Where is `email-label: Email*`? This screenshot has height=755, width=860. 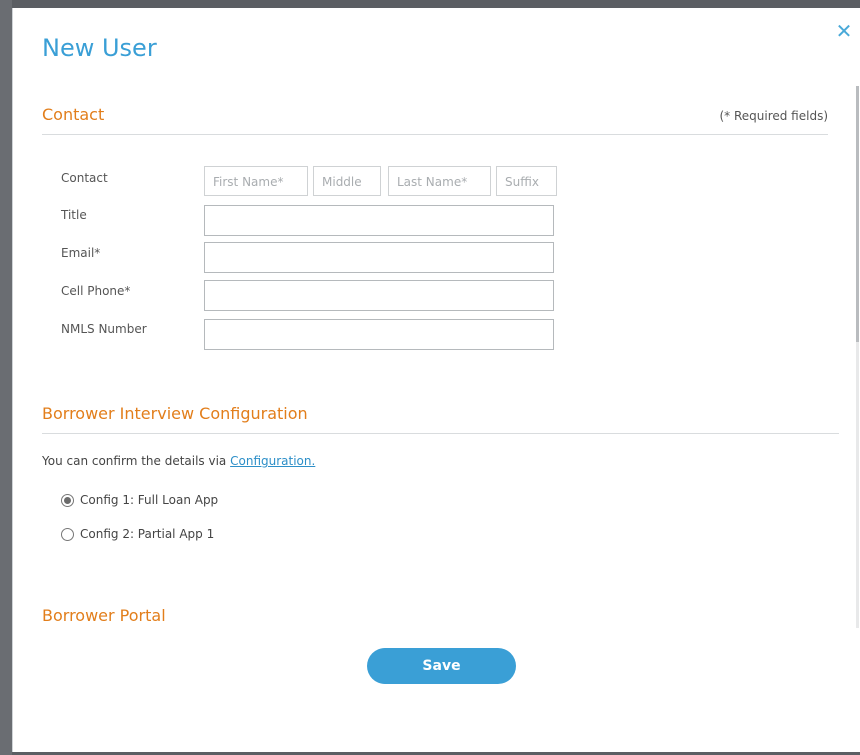 email-label: Email* is located at coordinates (81, 253).